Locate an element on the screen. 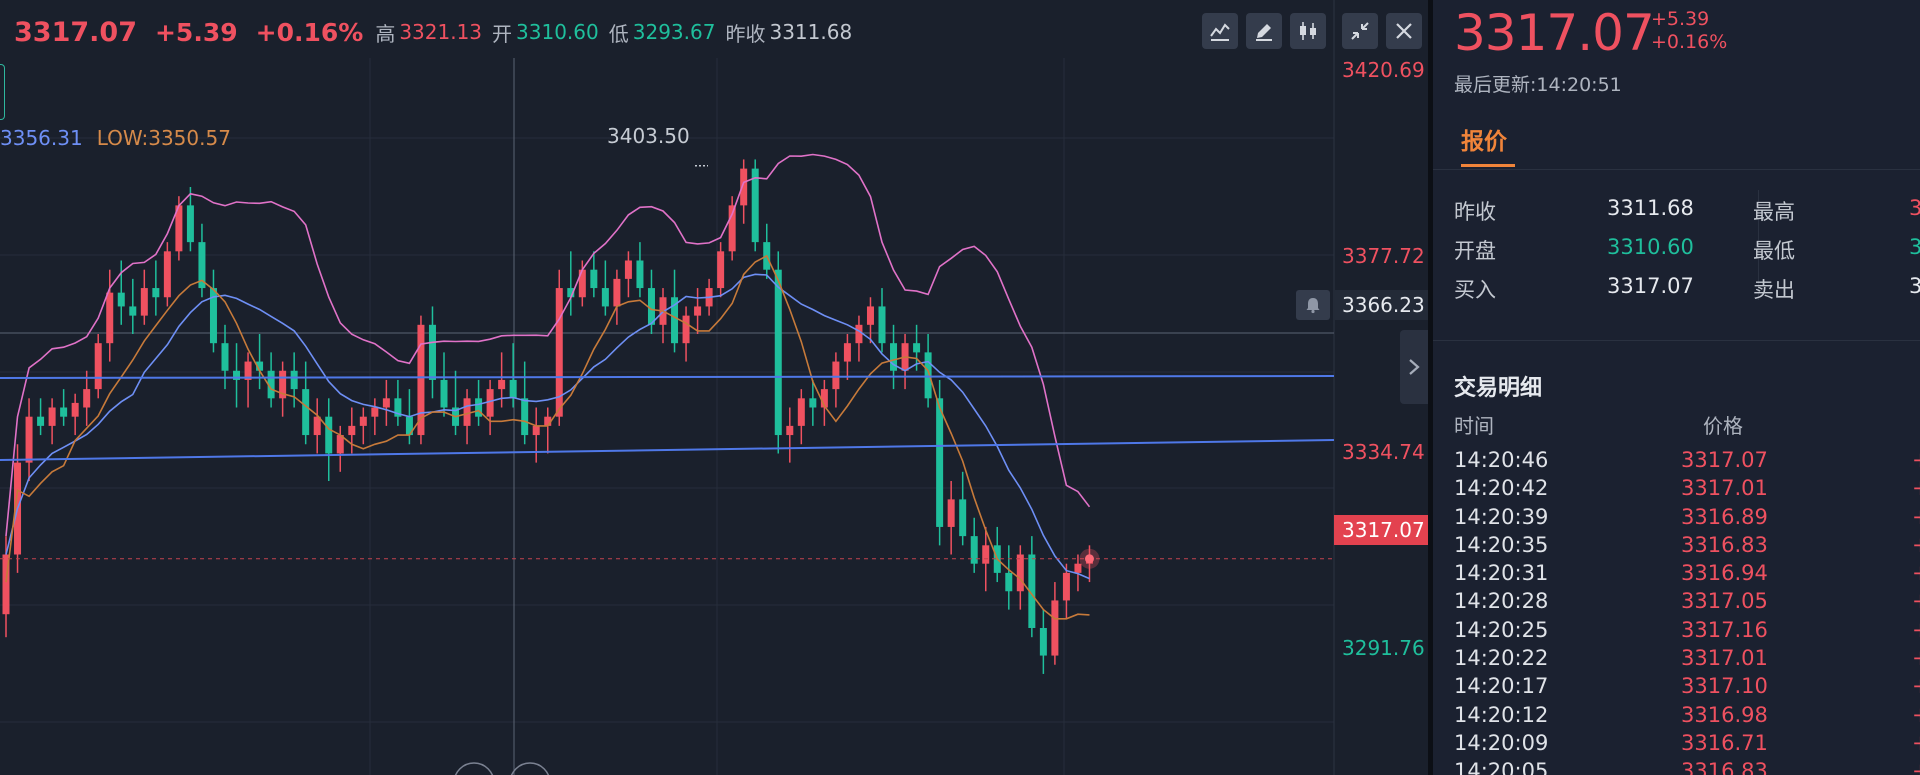 This screenshot has width=1920, height=775. candlestick-type-icon is located at coordinates (1308, 31).